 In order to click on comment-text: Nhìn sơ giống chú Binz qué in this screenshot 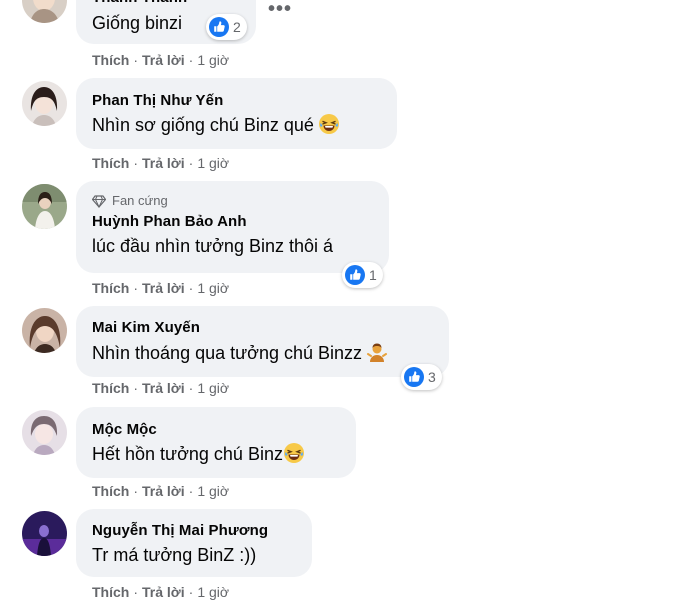, I will do `click(236, 125)`.